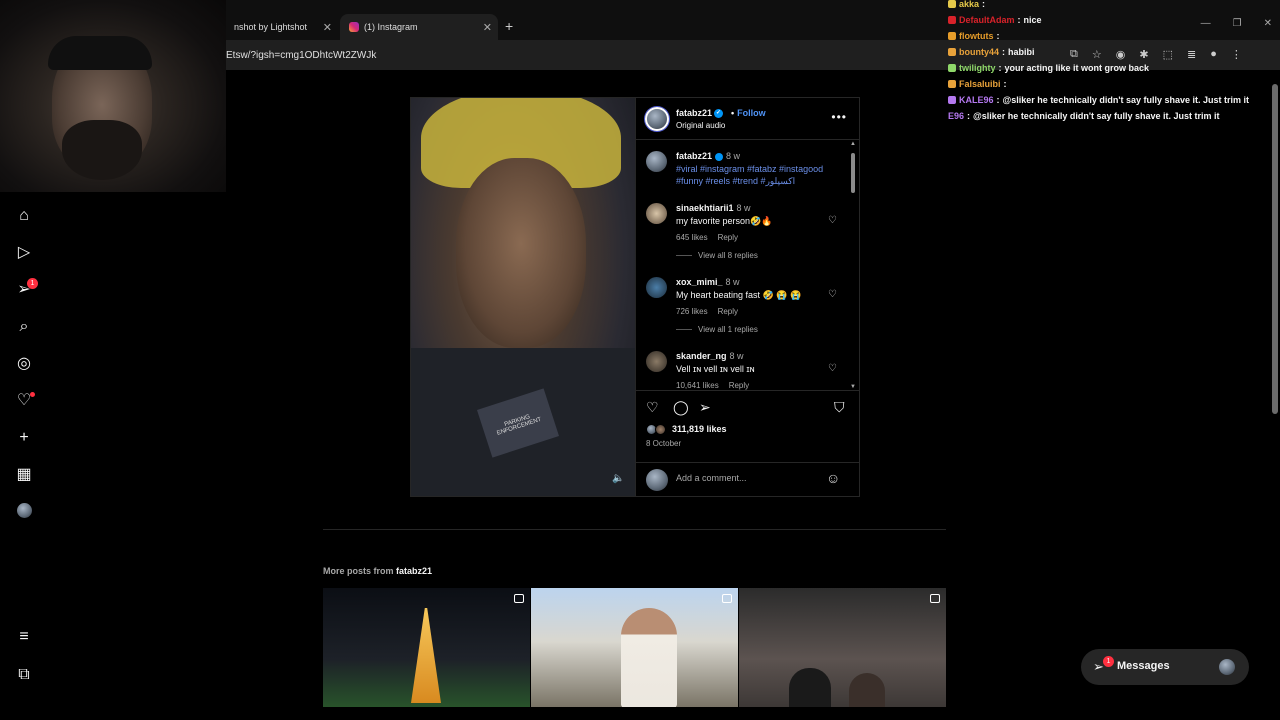 The width and height of the screenshot is (1280, 720). What do you see at coordinates (739, 295) in the screenshot?
I see `comment-text: My heart beating fast 🤣 😭 😭` at bounding box center [739, 295].